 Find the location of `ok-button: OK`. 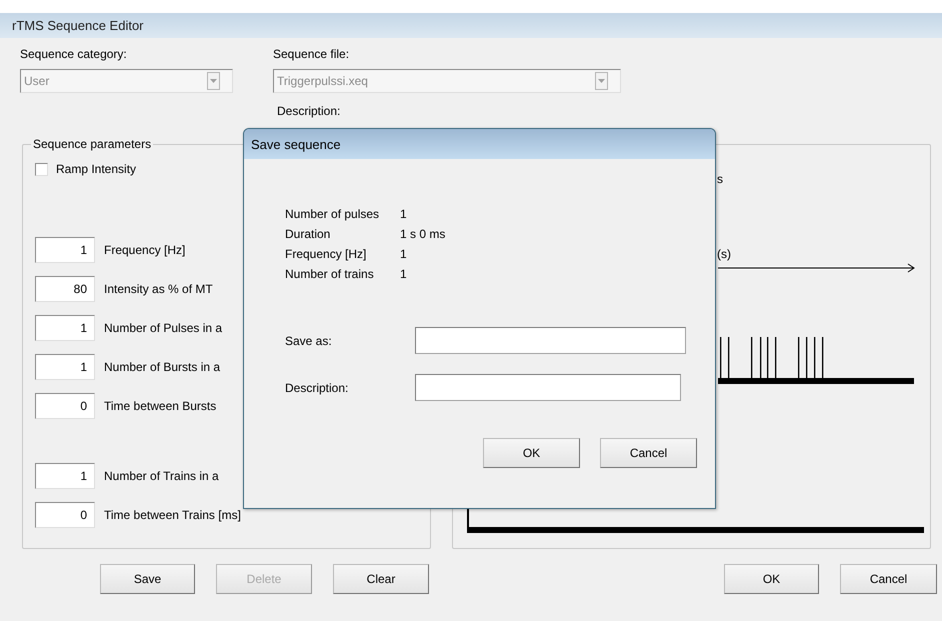

ok-button: OK is located at coordinates (531, 453).